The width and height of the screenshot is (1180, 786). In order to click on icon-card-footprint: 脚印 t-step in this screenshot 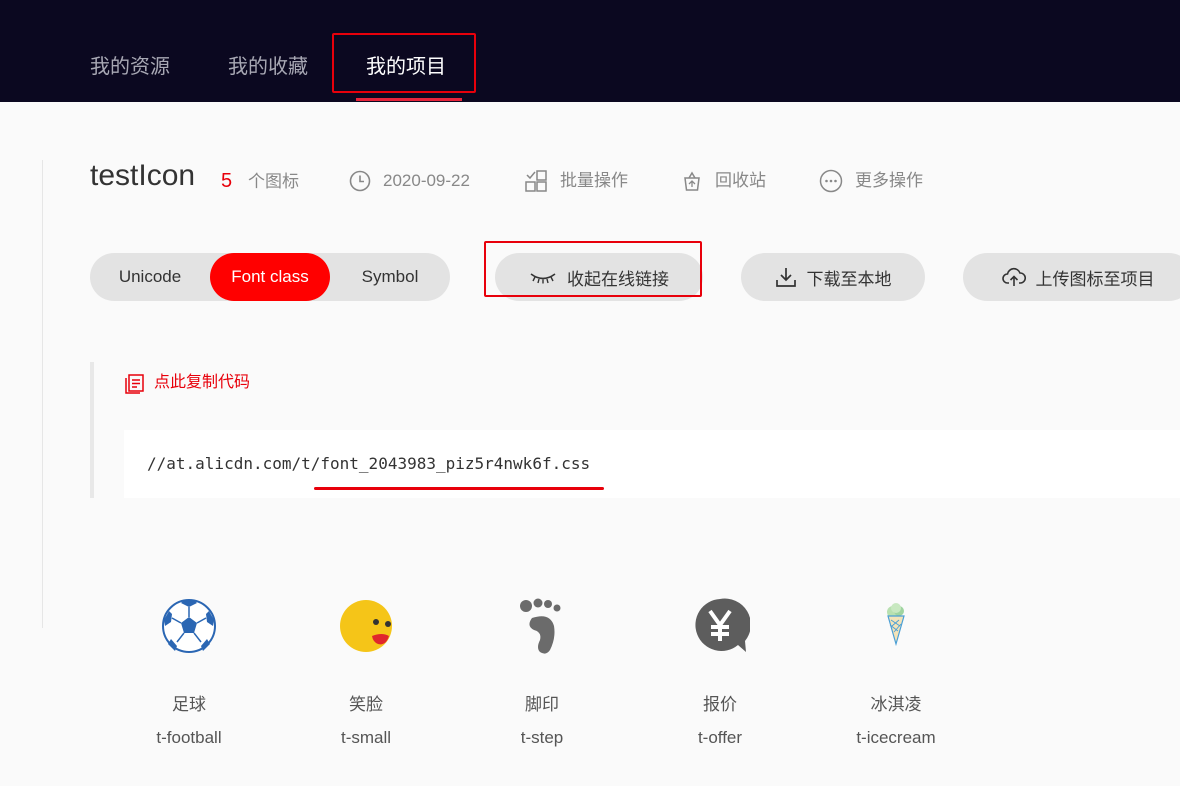, I will do `click(542, 672)`.